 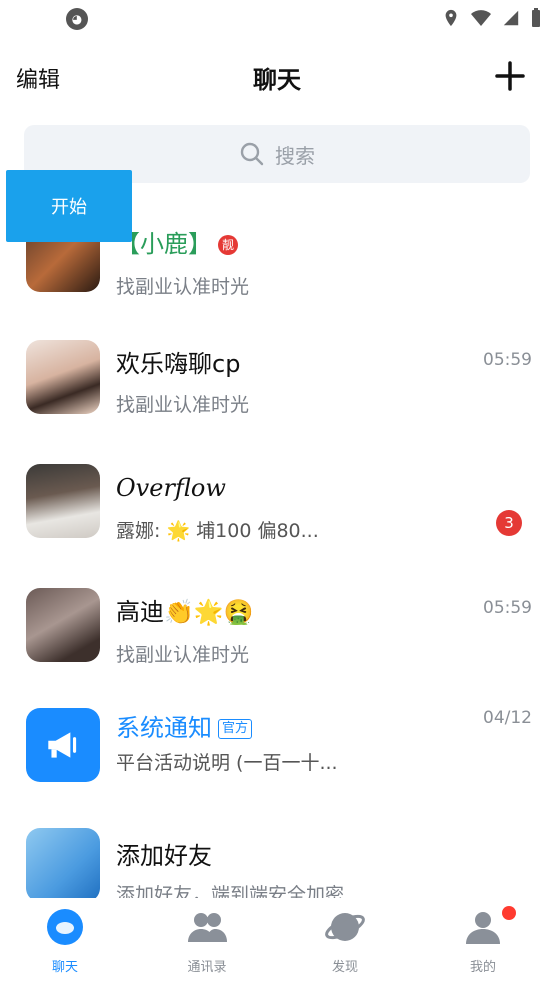 I want to click on tab-contacts: 通讯录, so click(x=207, y=940).